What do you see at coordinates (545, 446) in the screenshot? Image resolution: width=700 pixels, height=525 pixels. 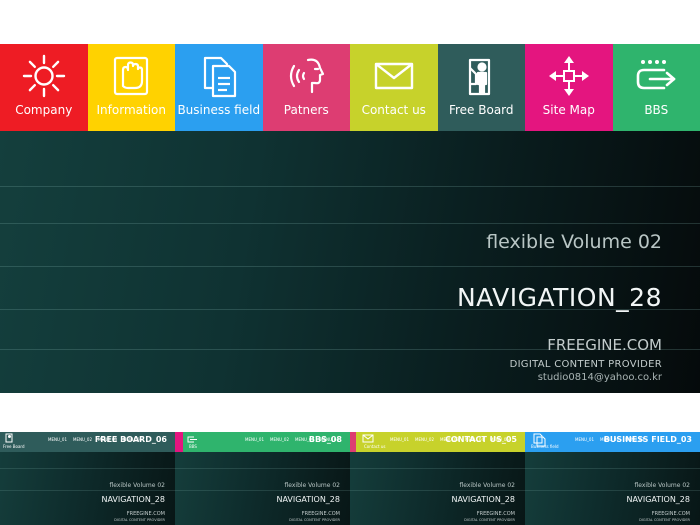 I see `thumbnail-icon-label: Business field` at bounding box center [545, 446].